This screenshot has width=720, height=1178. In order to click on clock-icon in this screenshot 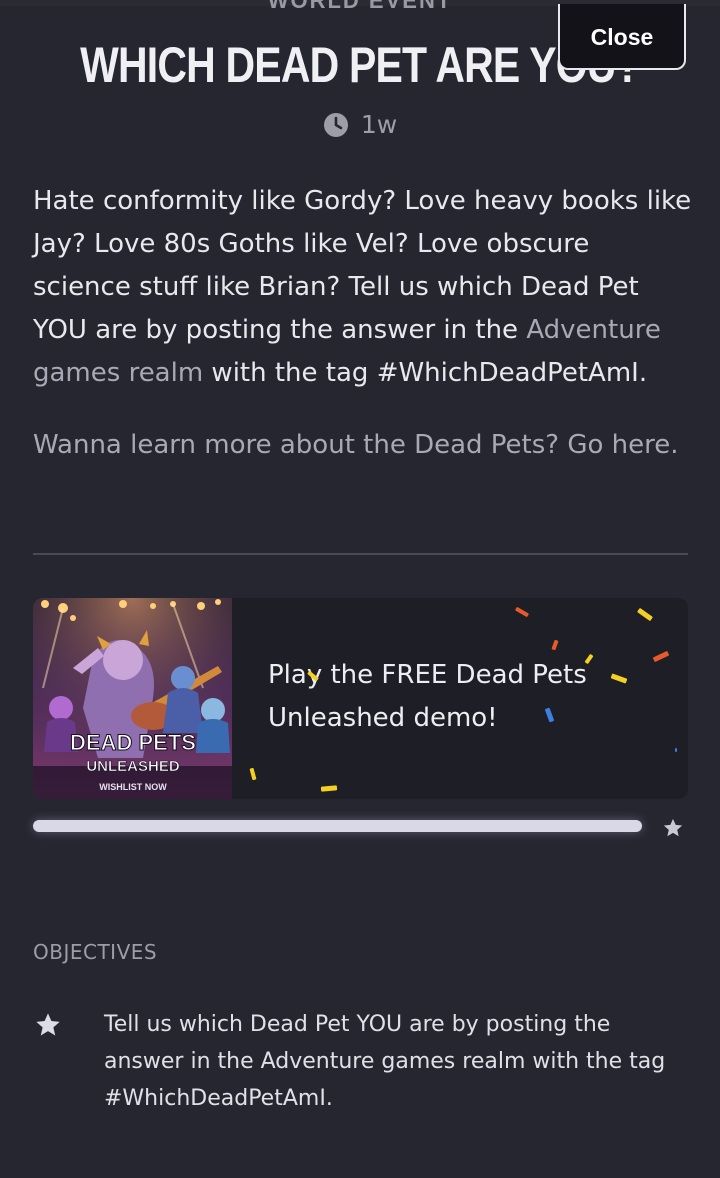, I will do `click(336, 125)`.